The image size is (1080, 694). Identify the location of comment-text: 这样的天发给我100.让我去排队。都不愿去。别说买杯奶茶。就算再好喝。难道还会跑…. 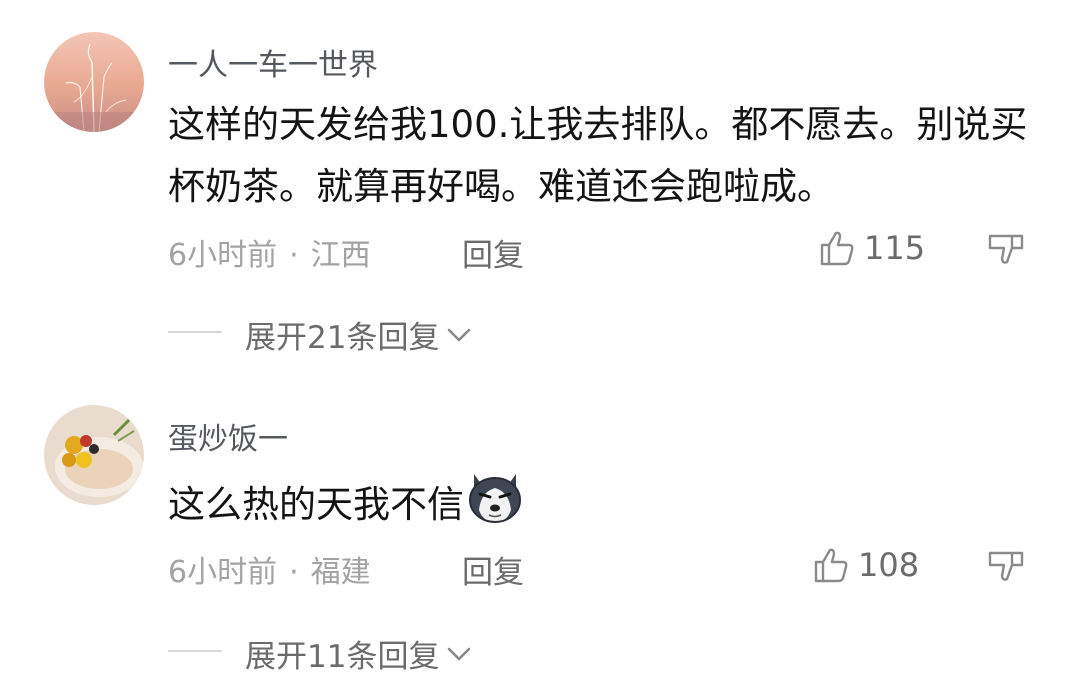
(598, 155).